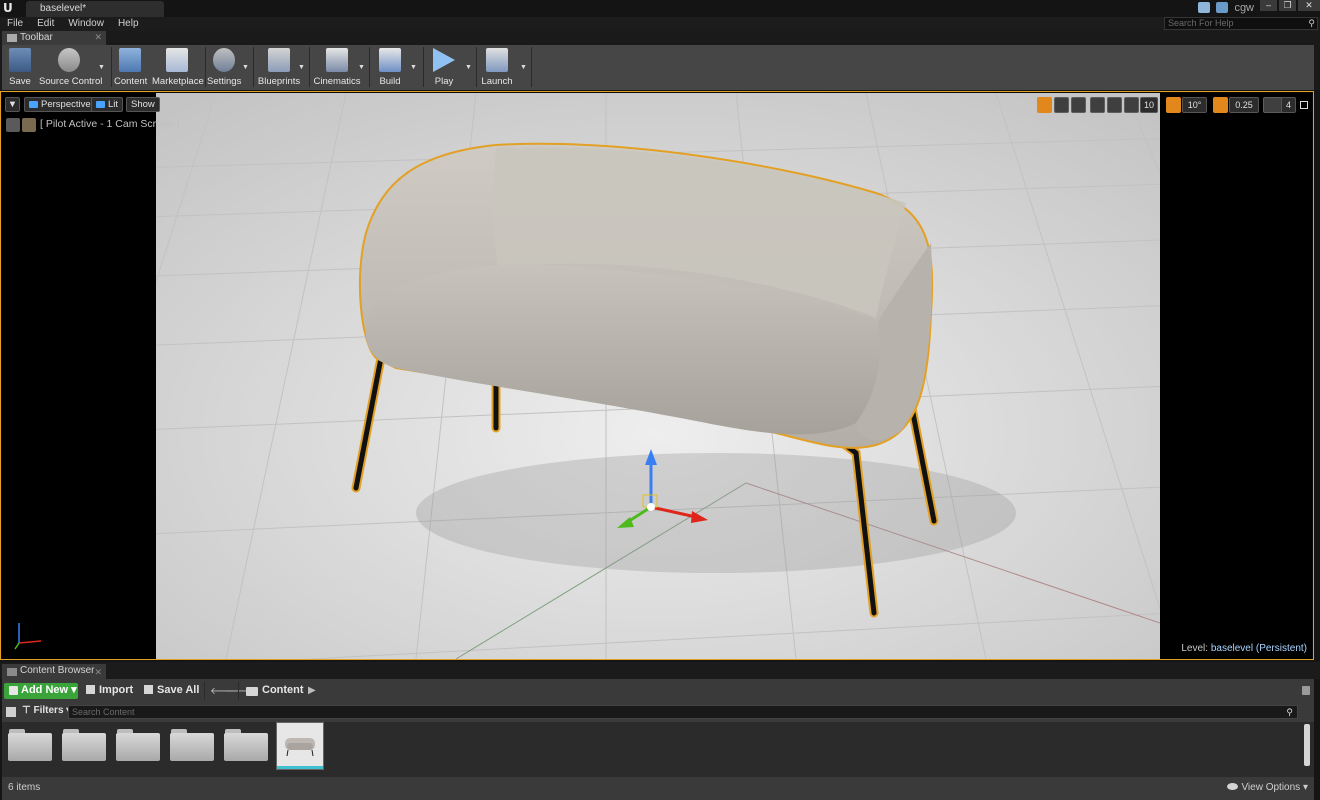 The height and width of the screenshot is (800, 1320). I want to click on content-label: Content, so click(131, 81).